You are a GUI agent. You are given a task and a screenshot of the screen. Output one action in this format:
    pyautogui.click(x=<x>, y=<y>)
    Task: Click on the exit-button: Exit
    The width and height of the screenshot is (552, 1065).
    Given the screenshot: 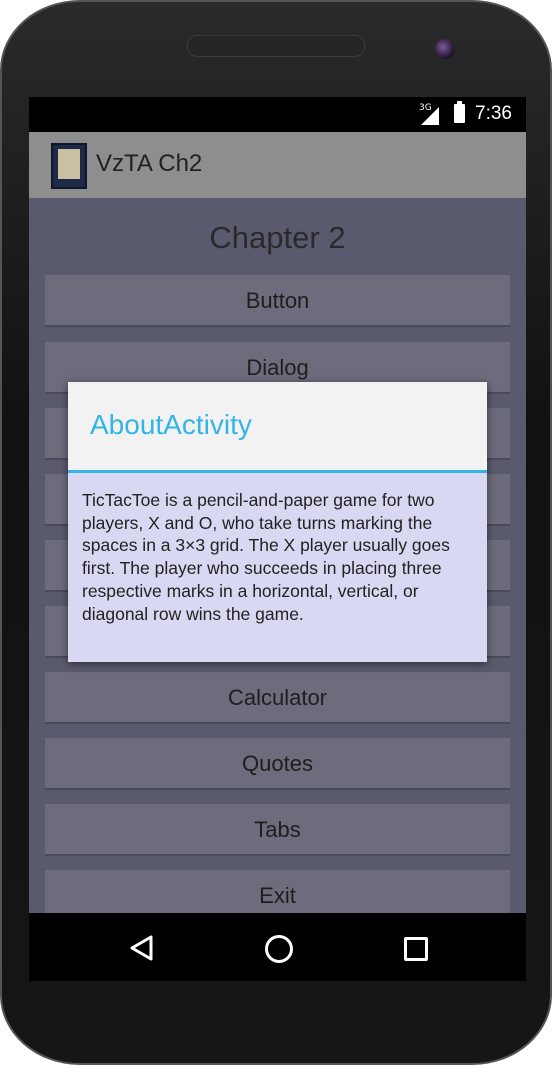 What is the action you would take?
    pyautogui.click(x=277, y=891)
    